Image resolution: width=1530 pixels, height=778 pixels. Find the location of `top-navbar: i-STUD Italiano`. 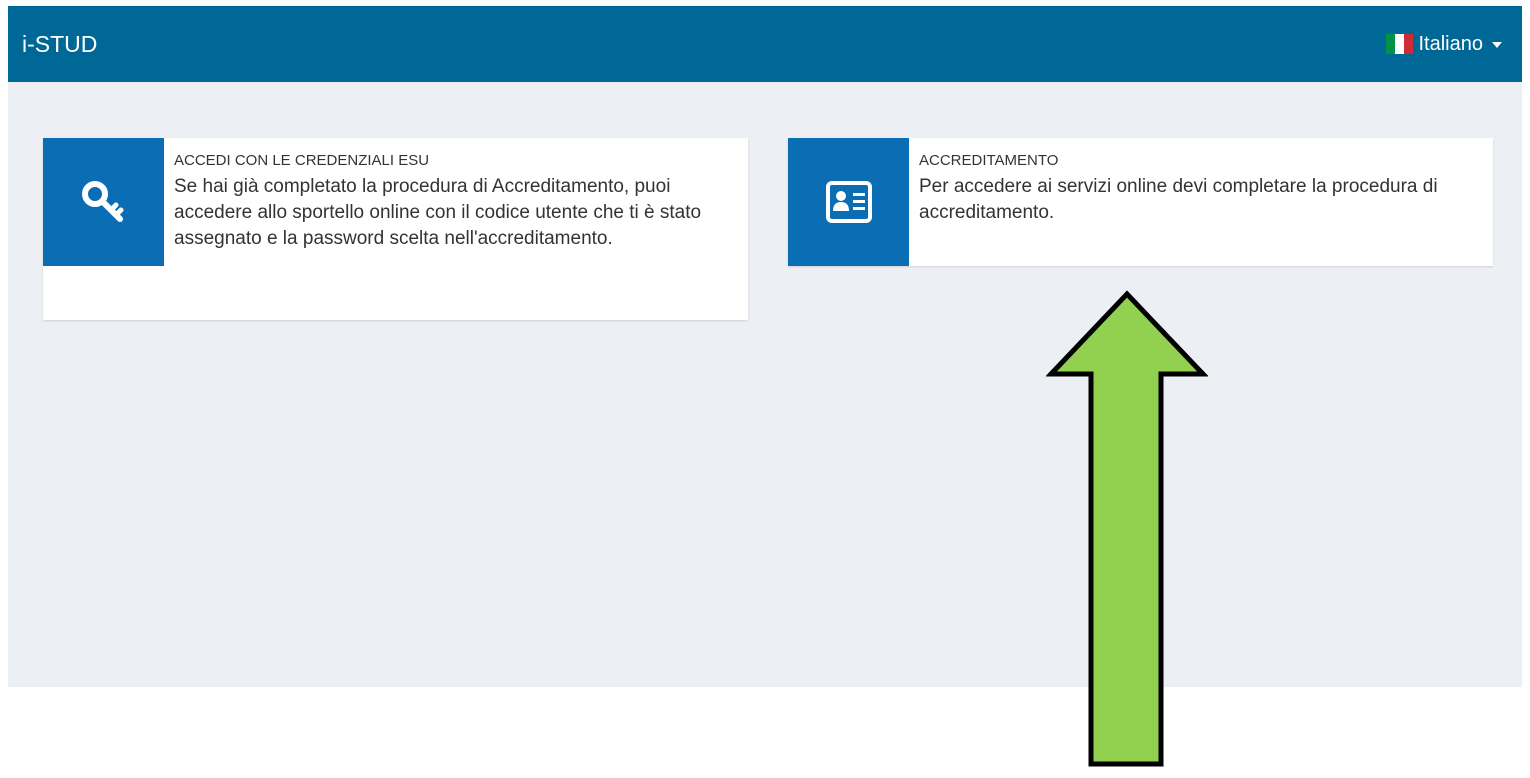

top-navbar: i-STUD Italiano is located at coordinates (765, 44).